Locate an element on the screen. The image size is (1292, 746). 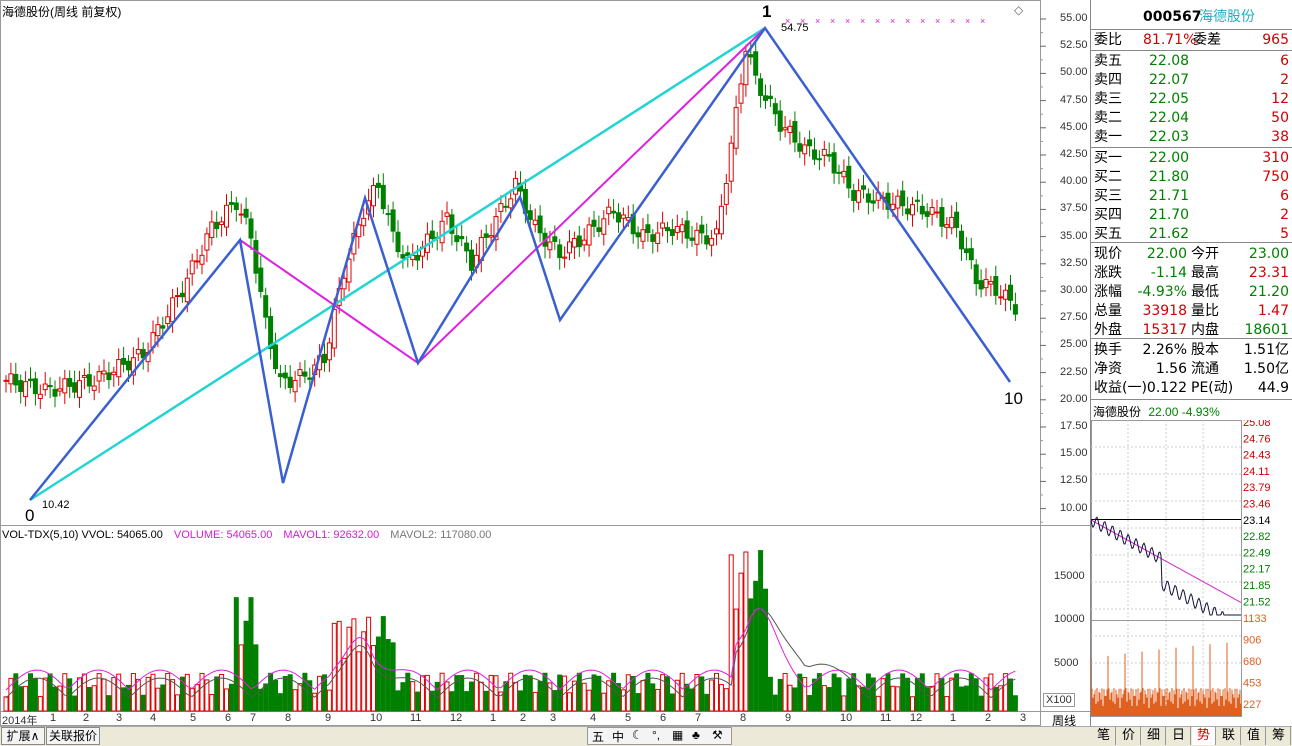
bid-label: 买二 is located at coordinates (1108, 177).